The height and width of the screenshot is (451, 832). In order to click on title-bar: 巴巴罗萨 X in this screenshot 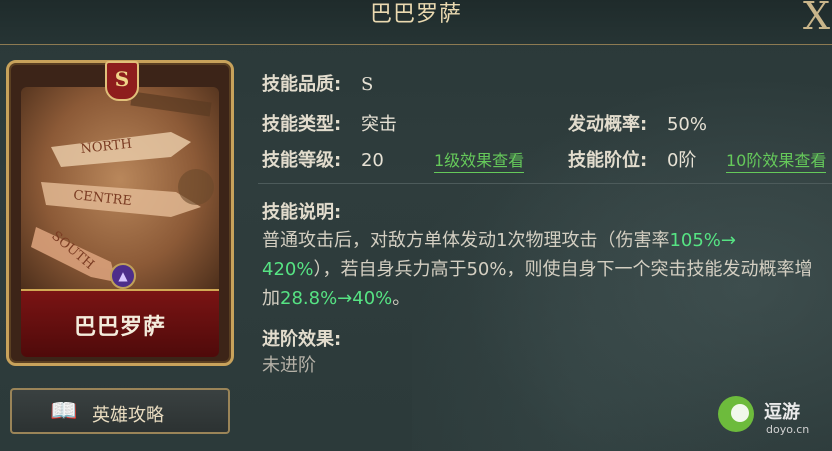, I will do `click(416, 22)`.